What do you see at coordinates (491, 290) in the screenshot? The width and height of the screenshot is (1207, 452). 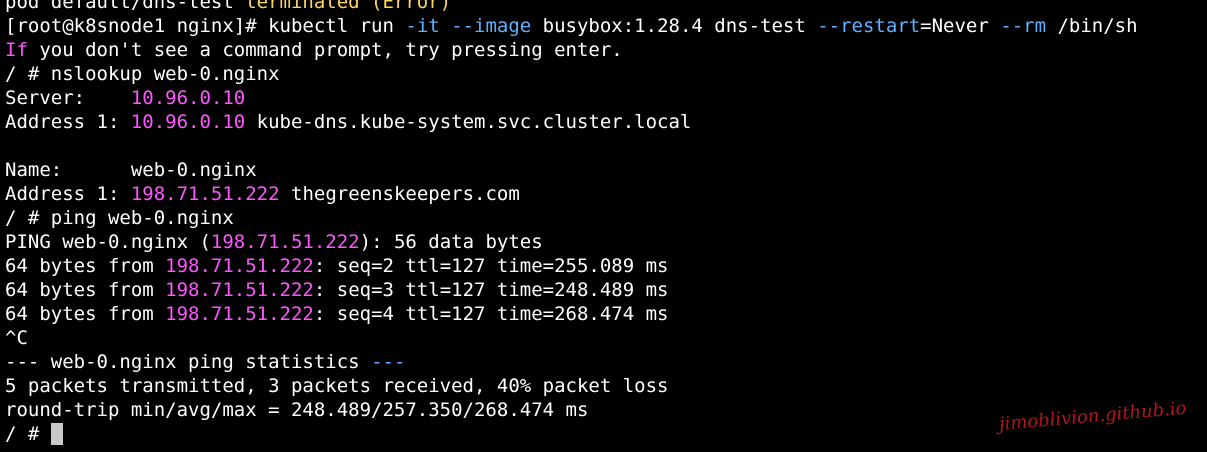 I see `ping-reply-stats: : seq=3 ttl=127 time=248.489 ms` at bounding box center [491, 290].